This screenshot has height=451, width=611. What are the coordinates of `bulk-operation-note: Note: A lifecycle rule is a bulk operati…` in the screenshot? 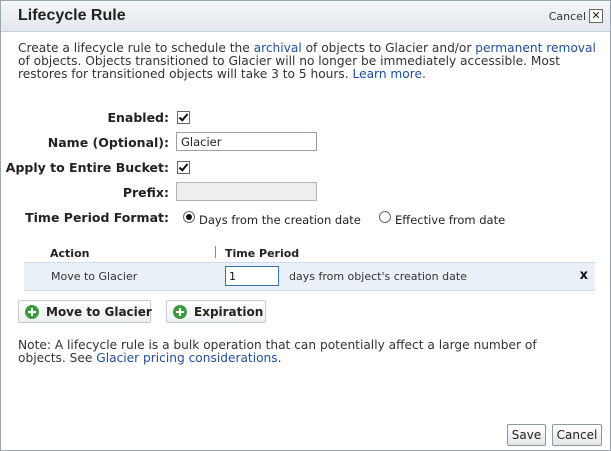 It's located at (303, 352).